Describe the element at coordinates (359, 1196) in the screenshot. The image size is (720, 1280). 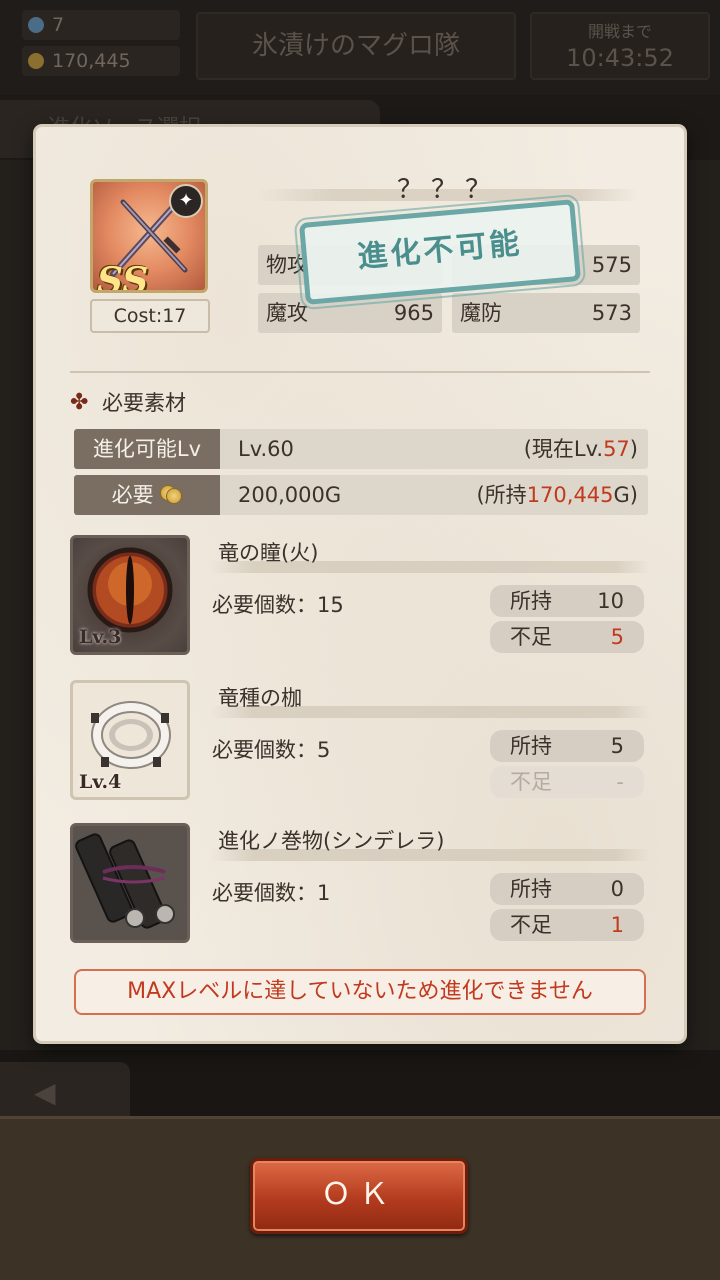
I see `ok-button: ＯＫ` at that location.